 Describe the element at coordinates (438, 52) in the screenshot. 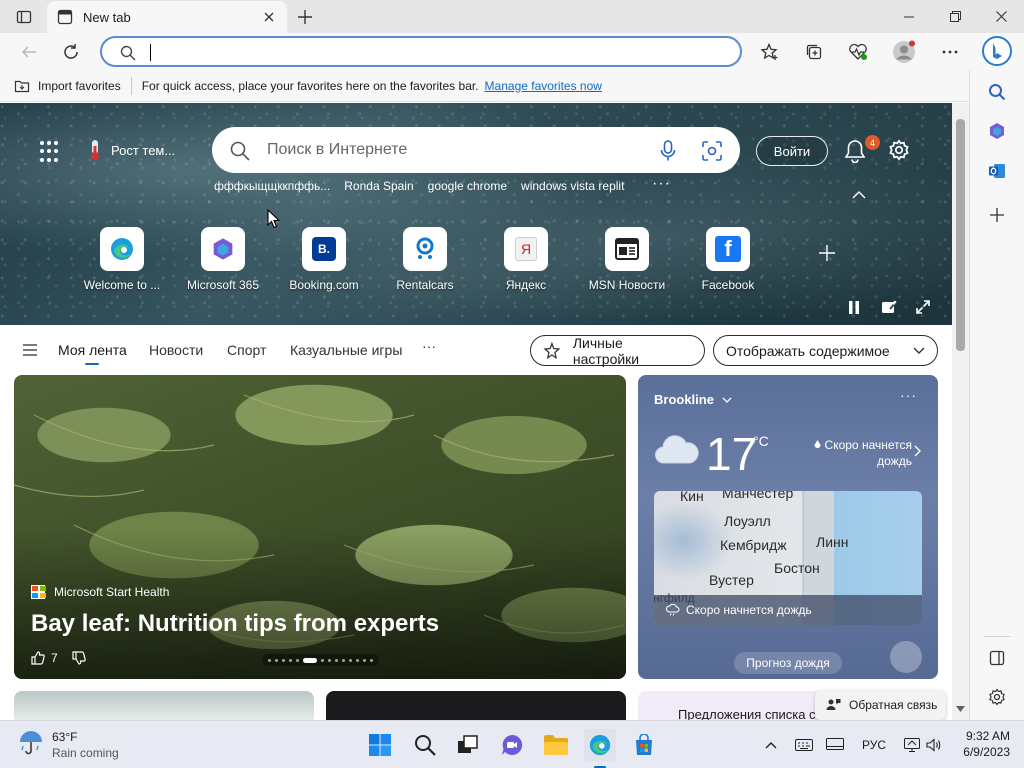

I see `address-input` at that location.